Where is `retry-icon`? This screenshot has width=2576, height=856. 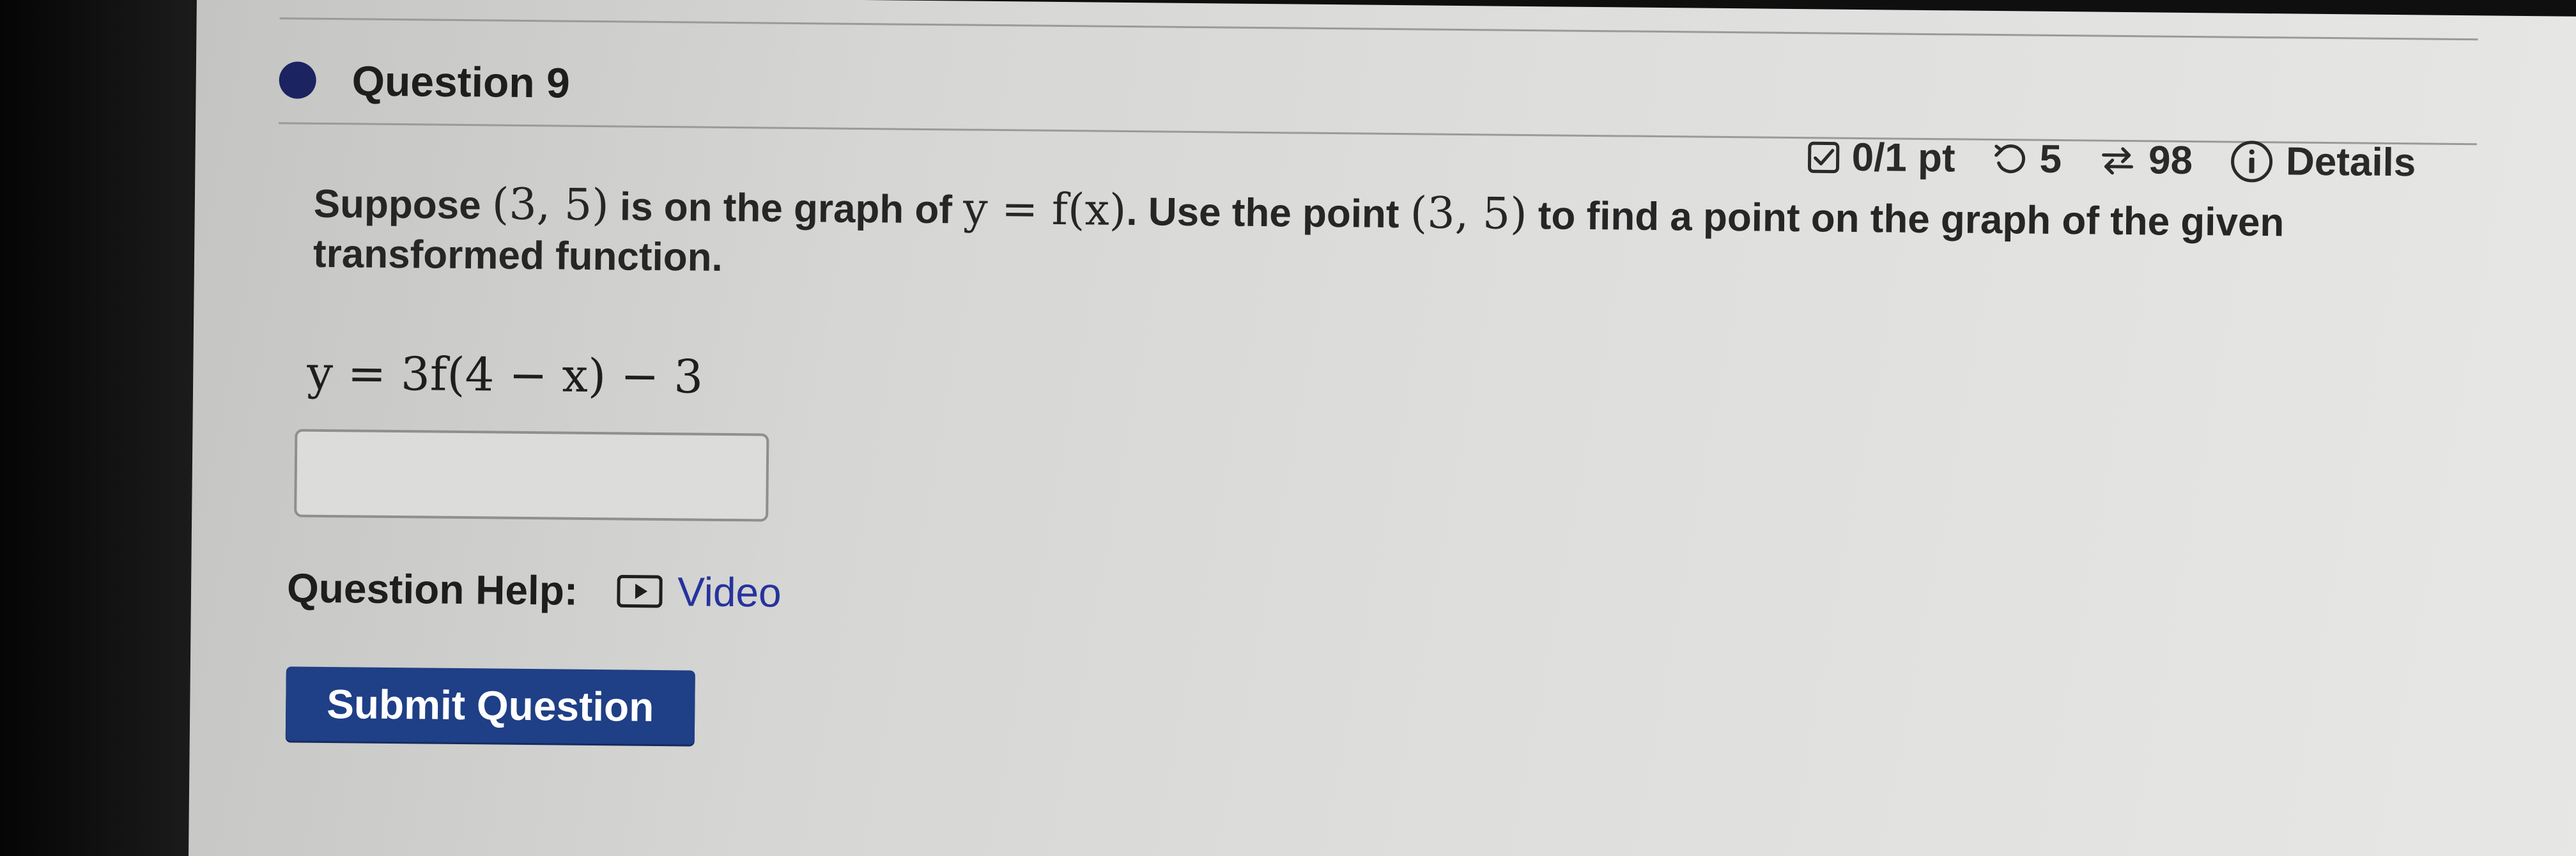 retry-icon is located at coordinates (2010, 159).